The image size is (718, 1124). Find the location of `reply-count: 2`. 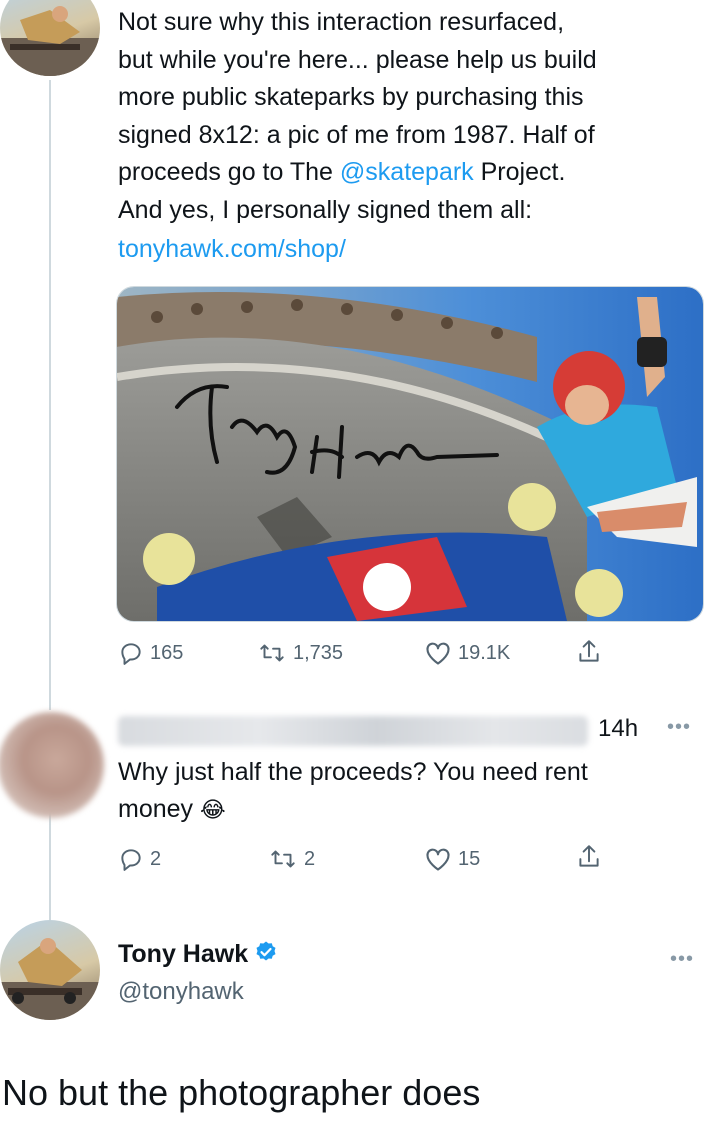

reply-count: 2 is located at coordinates (156, 858).